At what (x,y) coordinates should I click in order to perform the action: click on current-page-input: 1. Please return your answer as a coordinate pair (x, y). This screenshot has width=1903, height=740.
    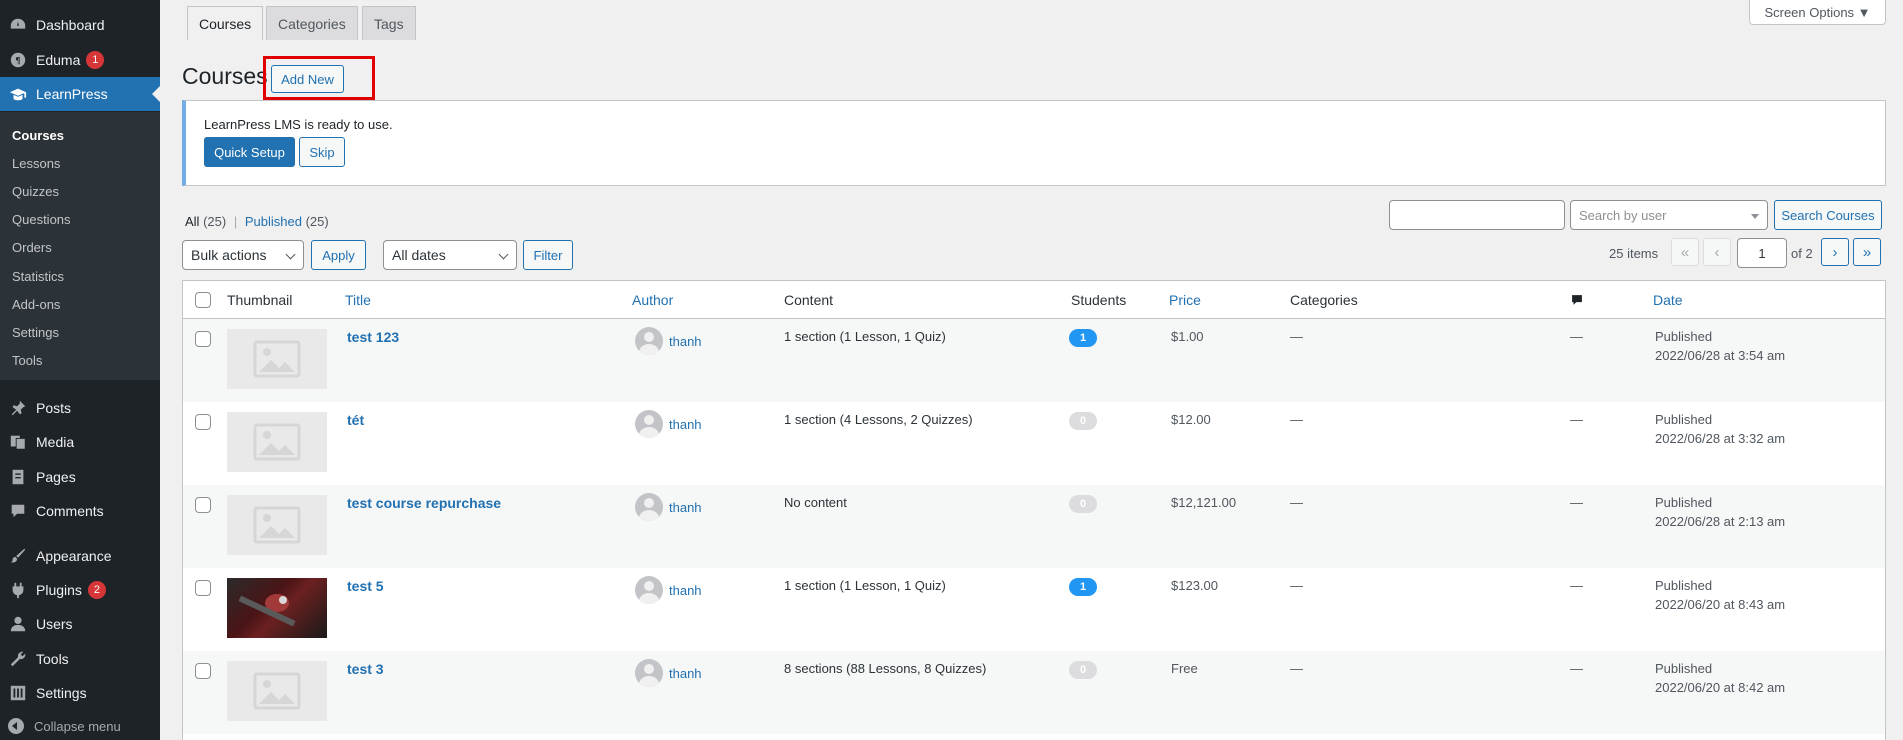
    Looking at the image, I should click on (1762, 253).